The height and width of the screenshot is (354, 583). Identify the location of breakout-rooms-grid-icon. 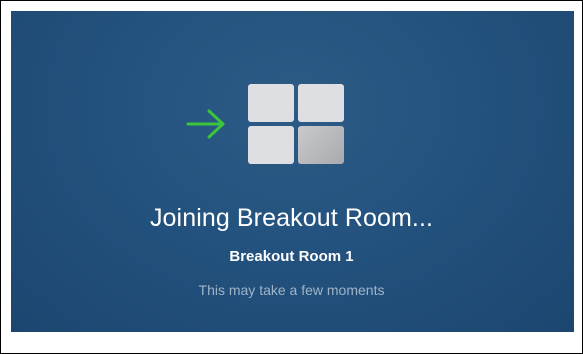
(296, 124).